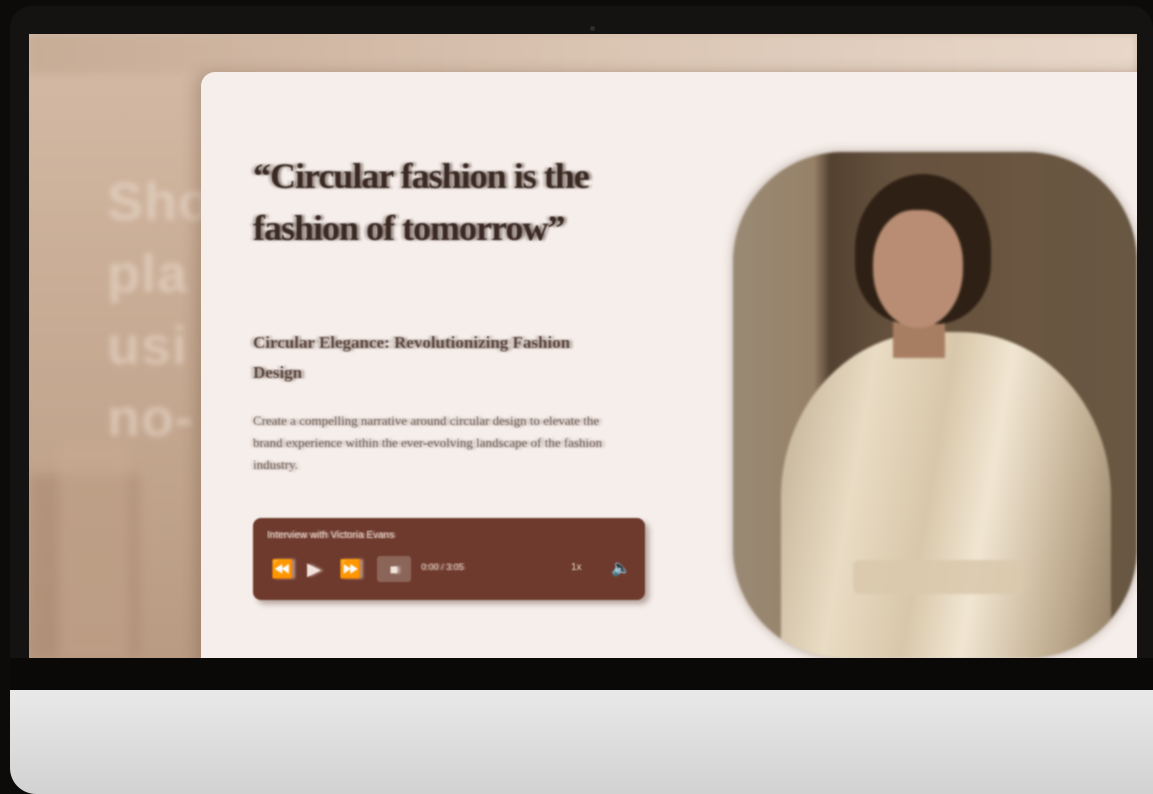 Image resolution: width=1153 pixels, height=794 pixels. Describe the element at coordinates (94, 551) in the screenshot. I see `background-shape` at that location.